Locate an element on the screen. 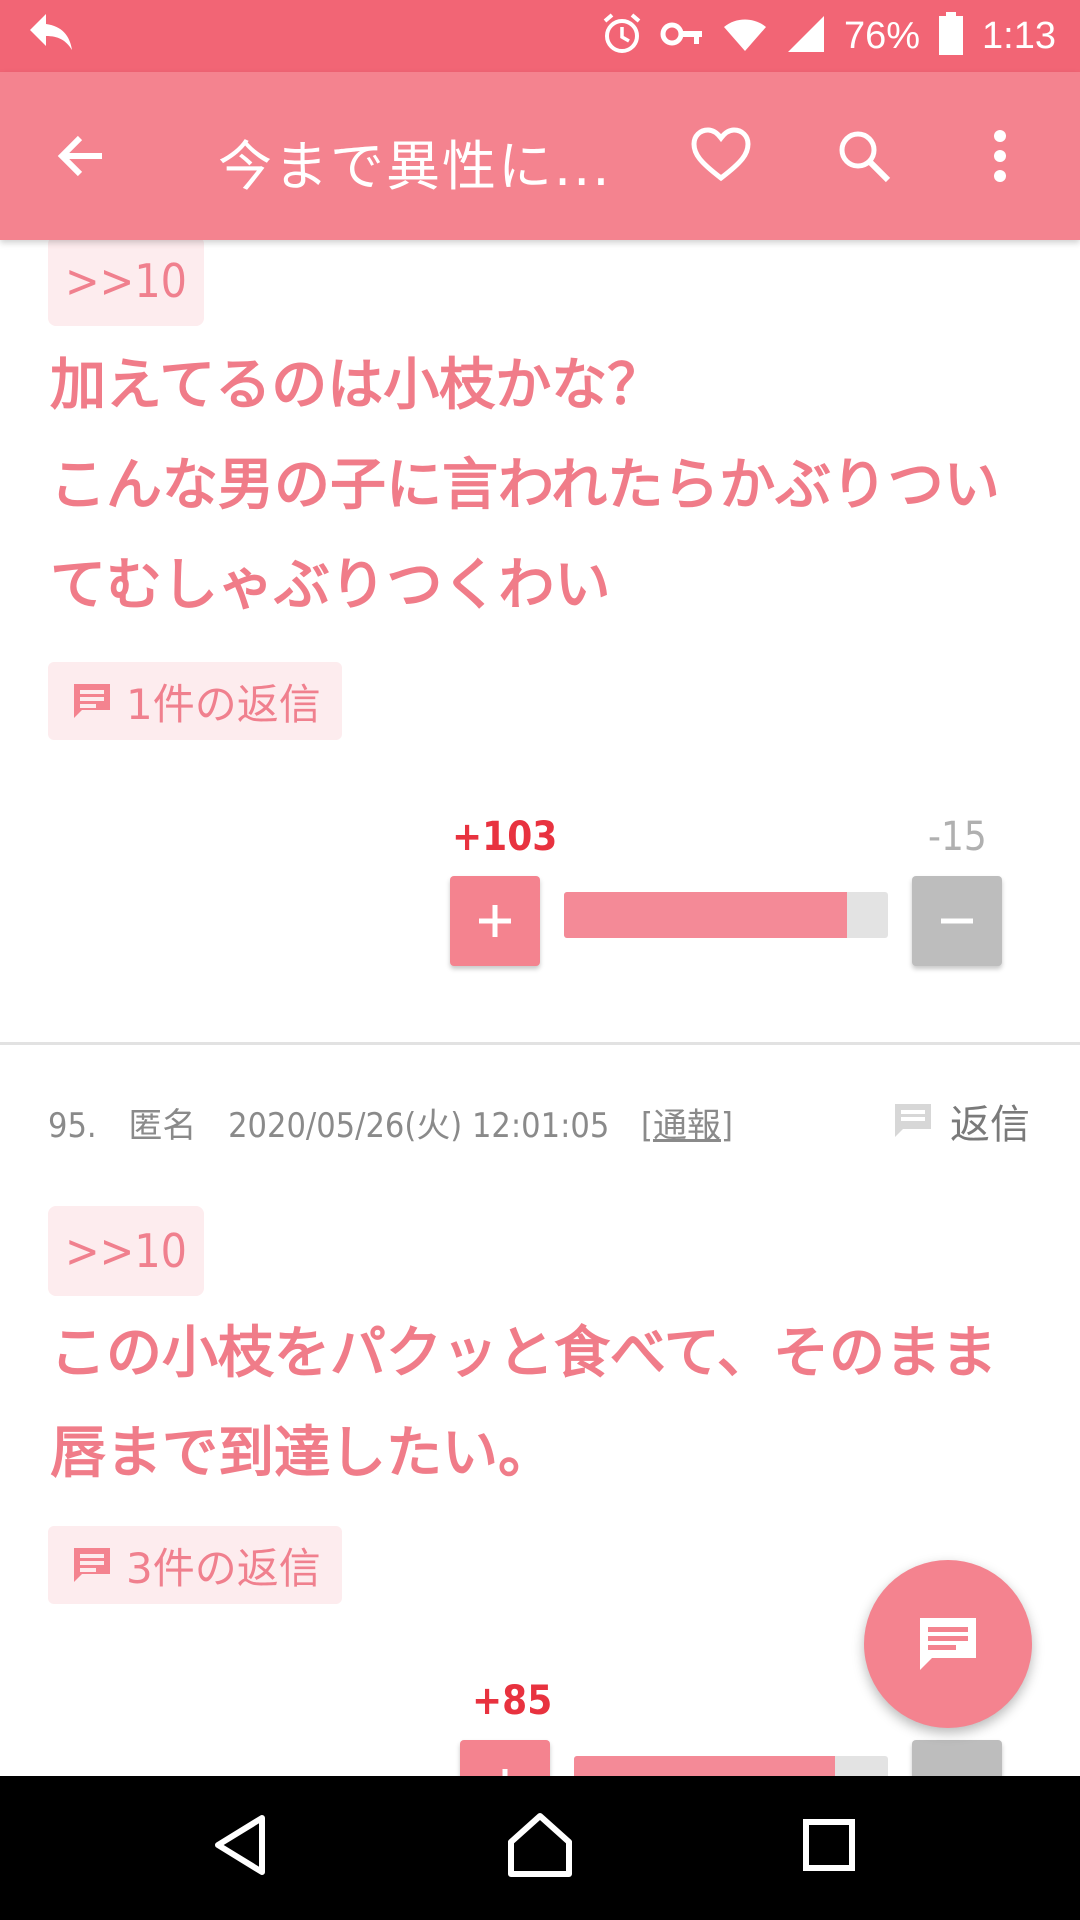  more-options-button is located at coordinates (1000, 158).